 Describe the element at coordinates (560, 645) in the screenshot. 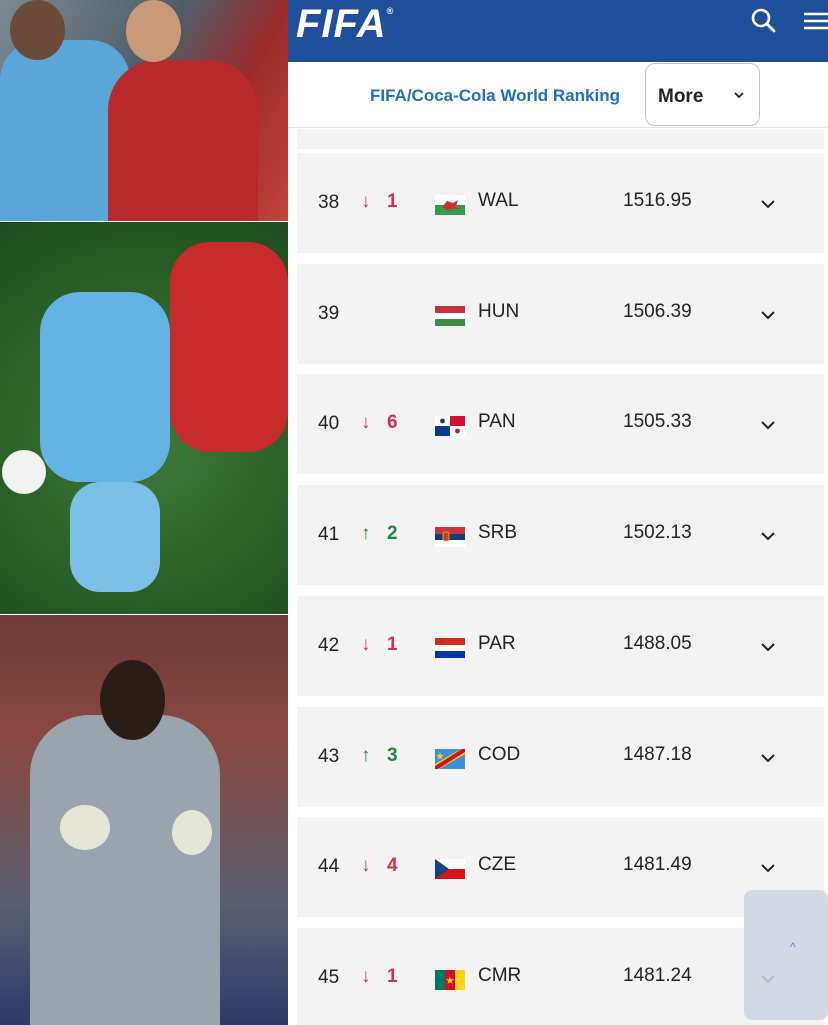

I see `table-row: 42 ↓ 1 PAR 1488.05` at that location.